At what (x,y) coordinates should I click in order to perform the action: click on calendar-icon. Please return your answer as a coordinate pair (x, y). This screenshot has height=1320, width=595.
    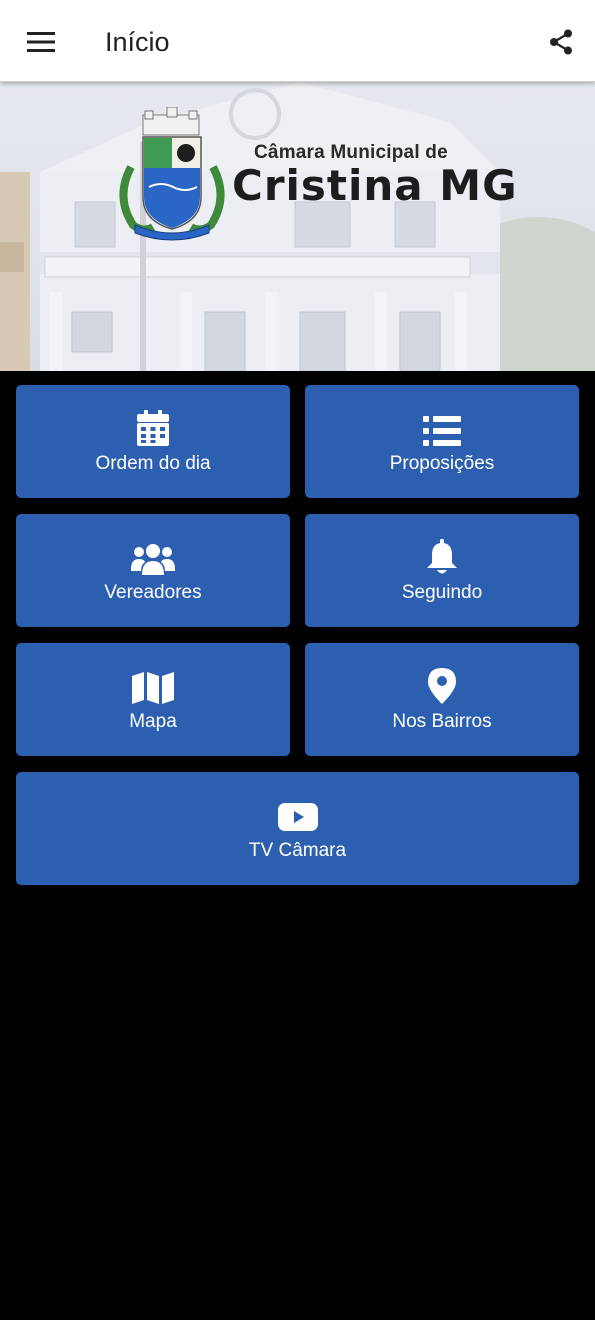
    Looking at the image, I should click on (153, 427).